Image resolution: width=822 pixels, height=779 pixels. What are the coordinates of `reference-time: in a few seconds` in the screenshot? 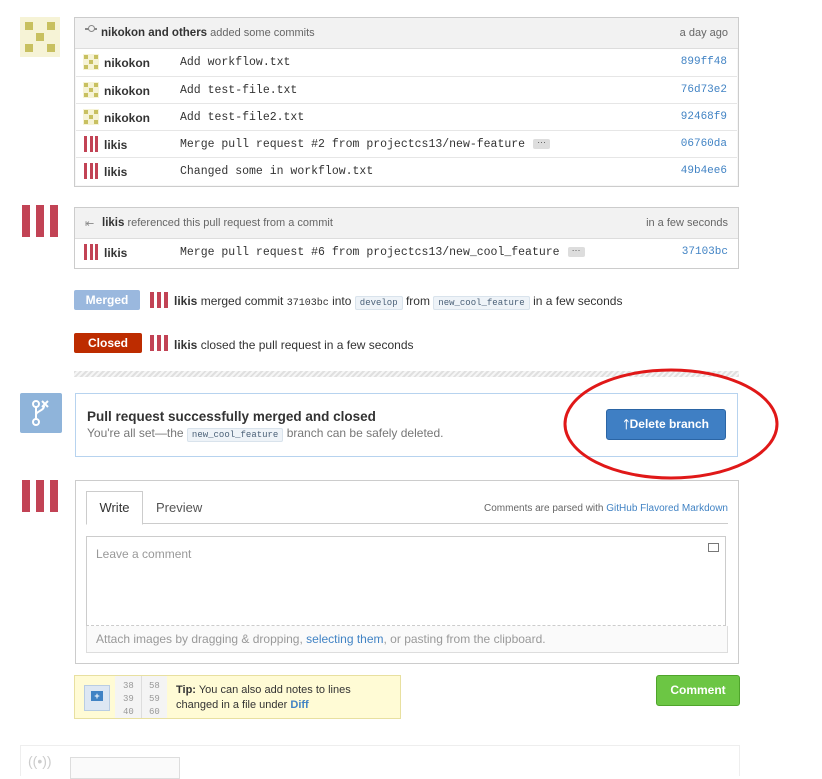 It's located at (687, 223).